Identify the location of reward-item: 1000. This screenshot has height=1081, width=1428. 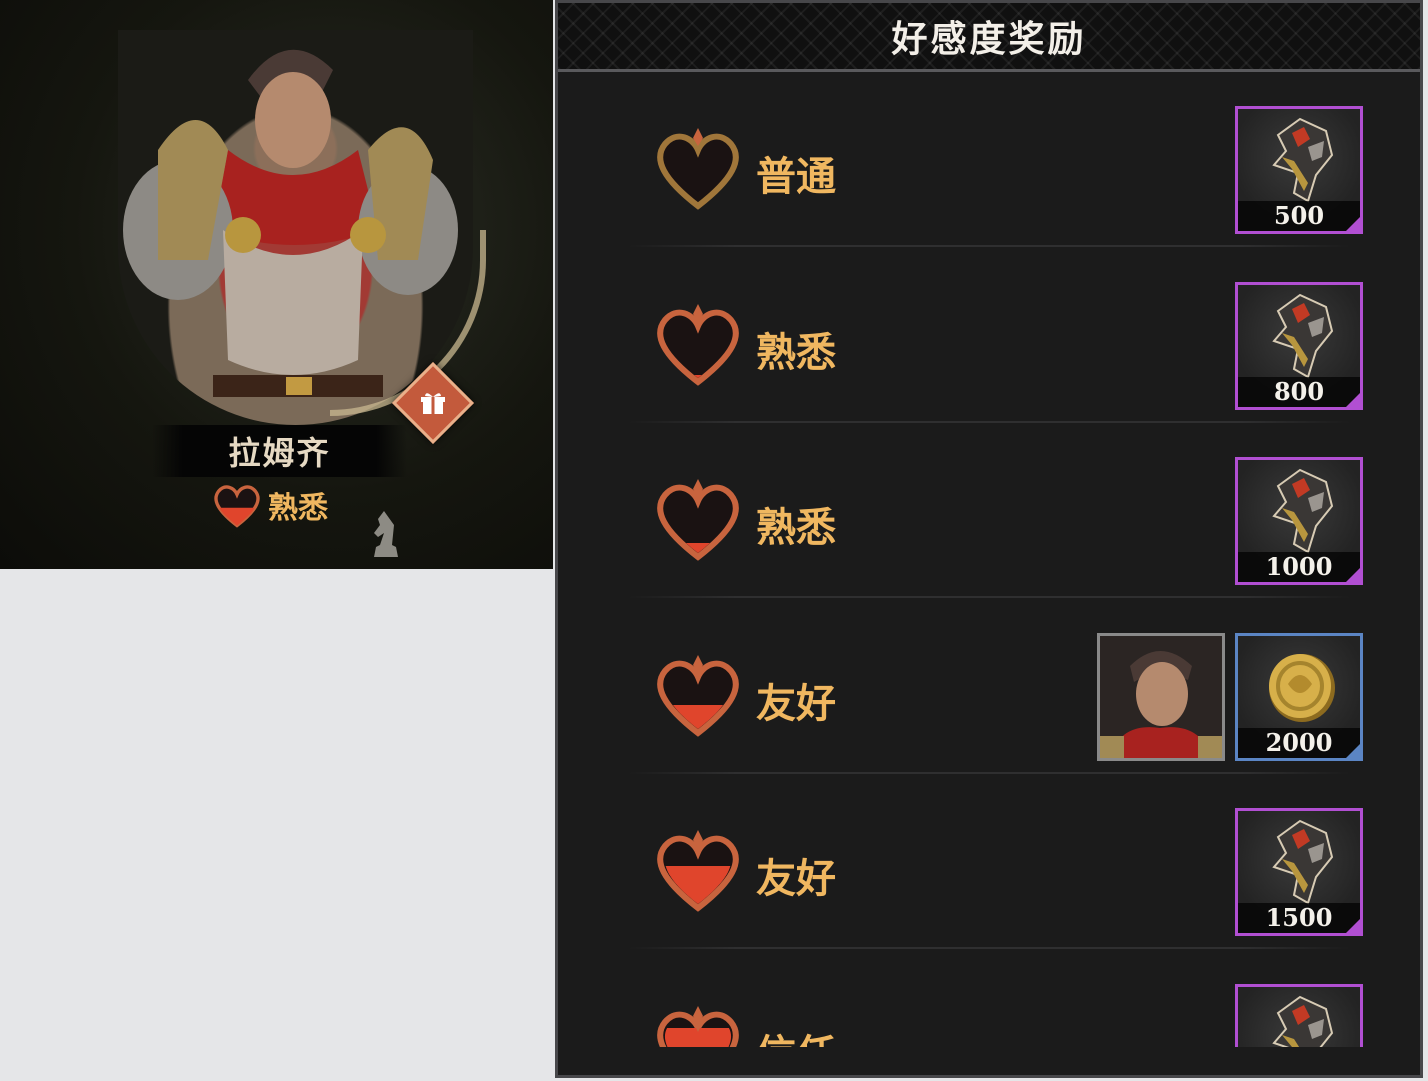
(1299, 521).